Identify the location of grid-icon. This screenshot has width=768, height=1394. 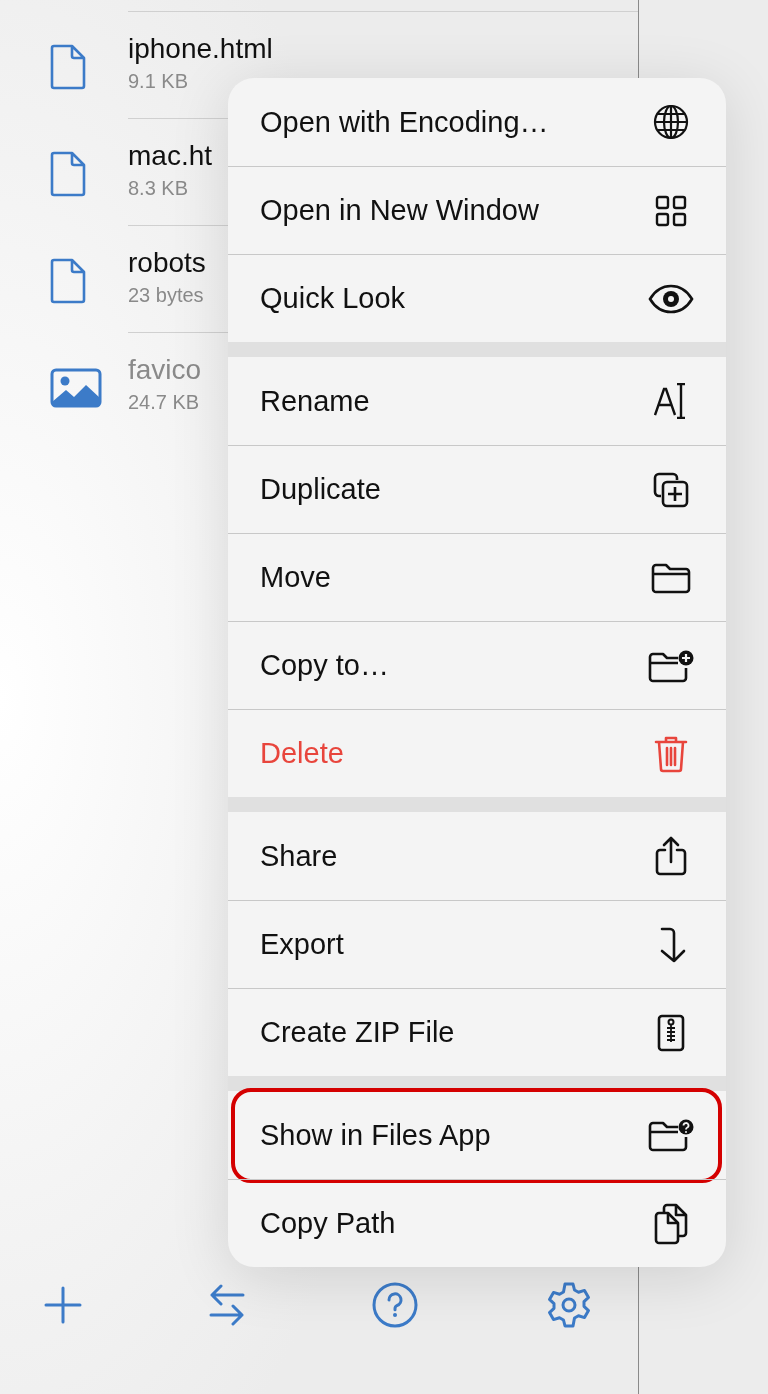
(671, 210).